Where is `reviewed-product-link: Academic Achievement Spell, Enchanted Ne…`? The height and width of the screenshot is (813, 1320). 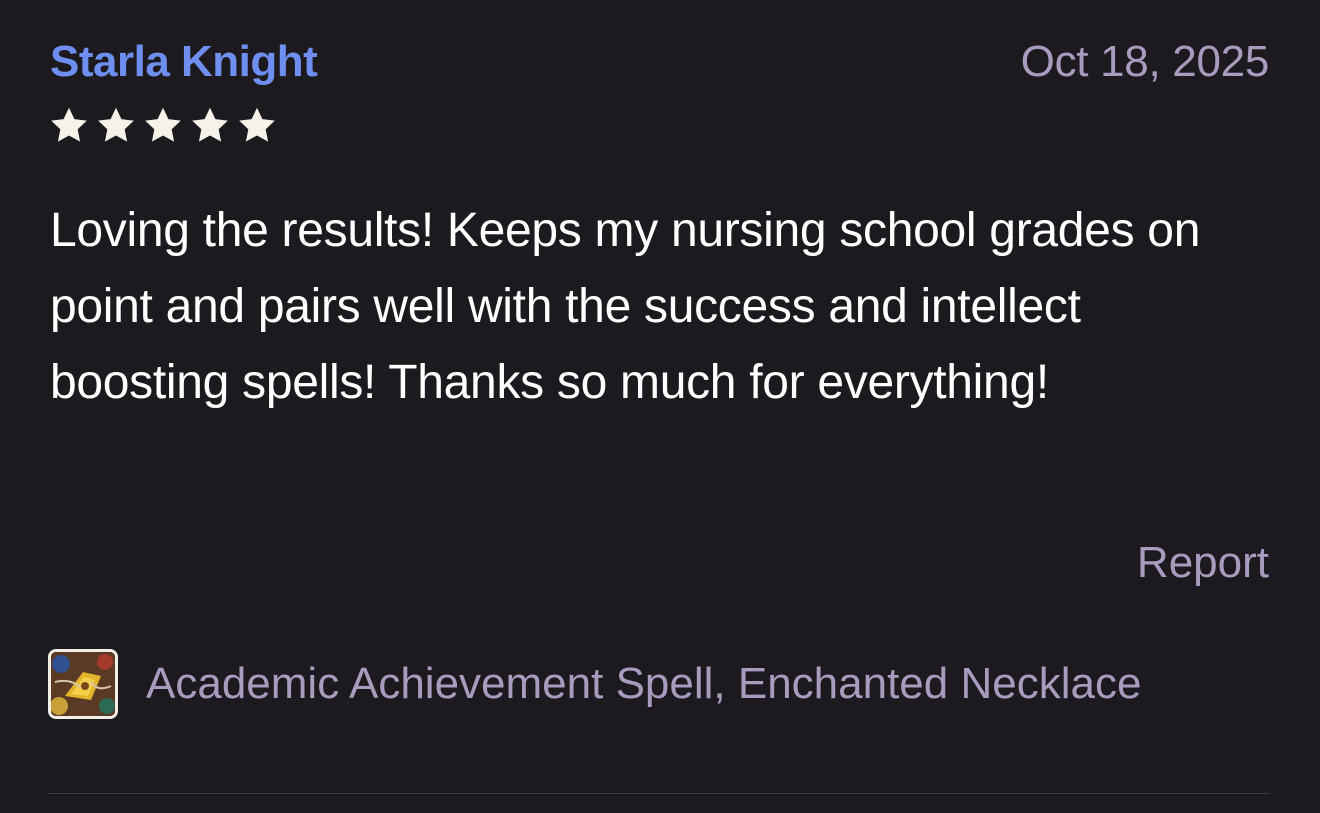 reviewed-product-link: Academic Achievement Spell, Enchanted Ne… is located at coordinates (659, 684).